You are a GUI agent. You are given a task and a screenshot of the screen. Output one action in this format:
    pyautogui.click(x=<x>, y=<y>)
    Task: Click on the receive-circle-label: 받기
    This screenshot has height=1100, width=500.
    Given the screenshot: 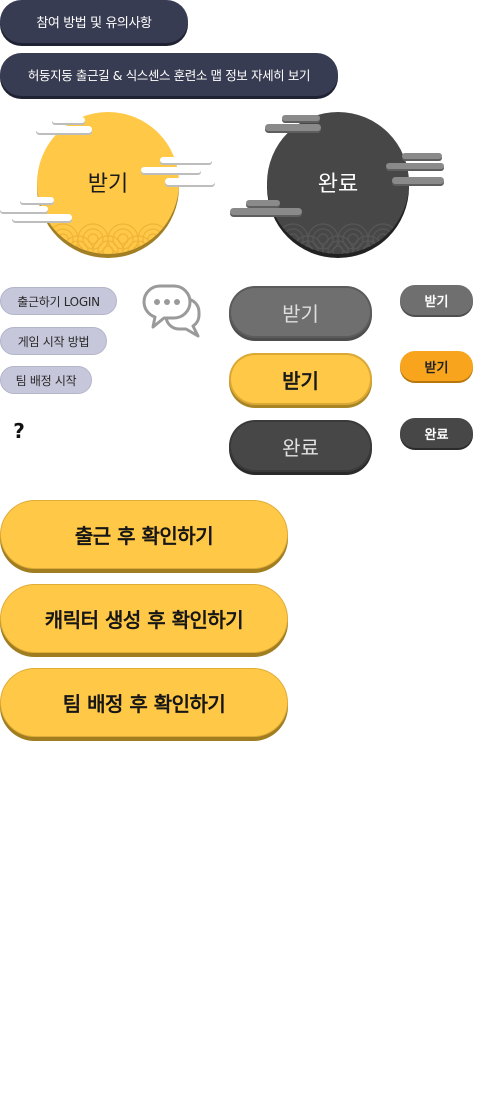 What is the action you would take?
    pyautogui.click(x=108, y=184)
    